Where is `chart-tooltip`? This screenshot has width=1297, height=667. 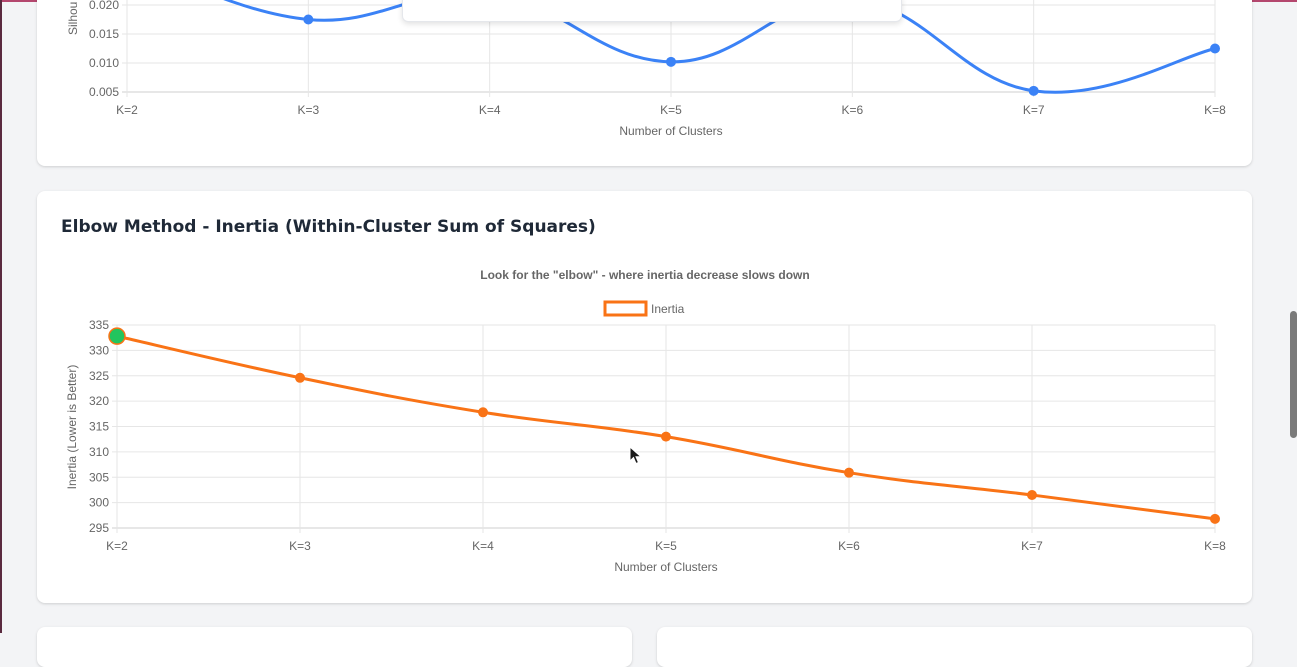 chart-tooltip is located at coordinates (652, 11).